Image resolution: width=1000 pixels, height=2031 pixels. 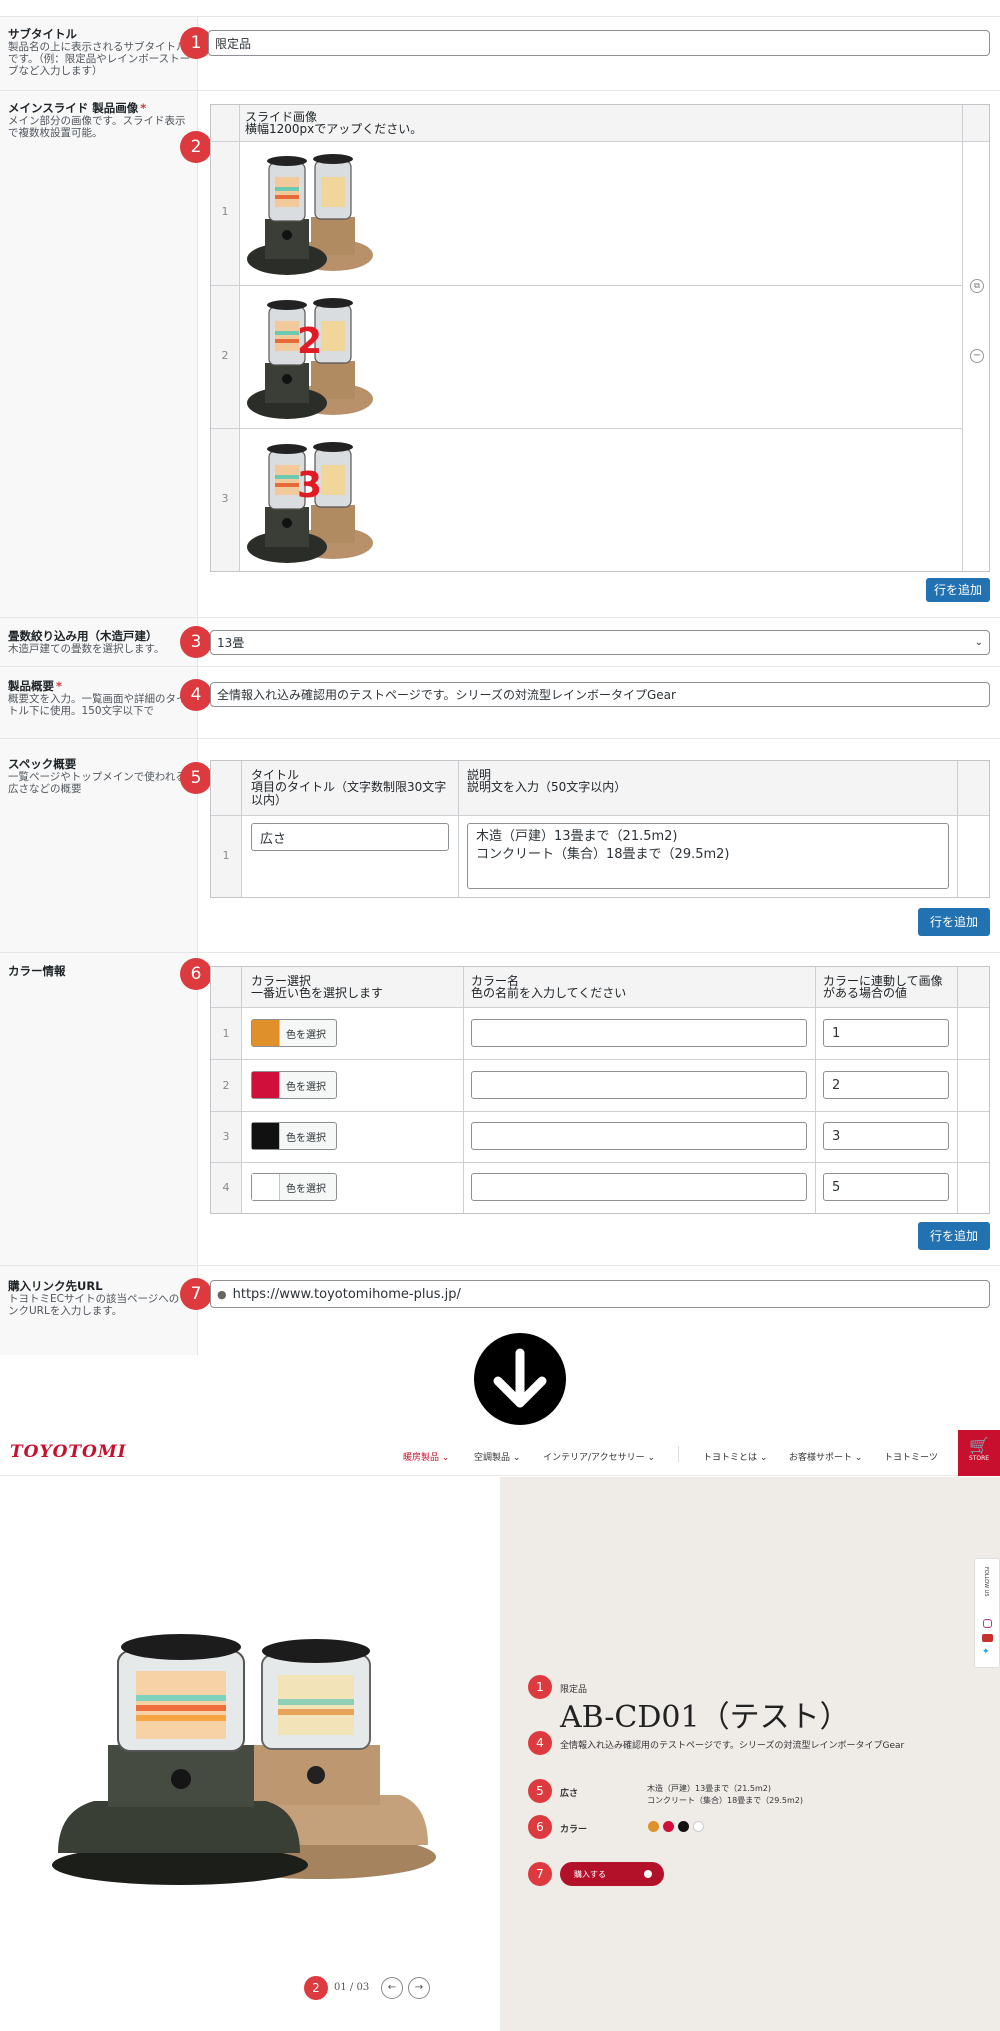 I want to click on purchase-url-value: https://www.toyotomihome-plus.jp/, so click(x=346, y=1294).